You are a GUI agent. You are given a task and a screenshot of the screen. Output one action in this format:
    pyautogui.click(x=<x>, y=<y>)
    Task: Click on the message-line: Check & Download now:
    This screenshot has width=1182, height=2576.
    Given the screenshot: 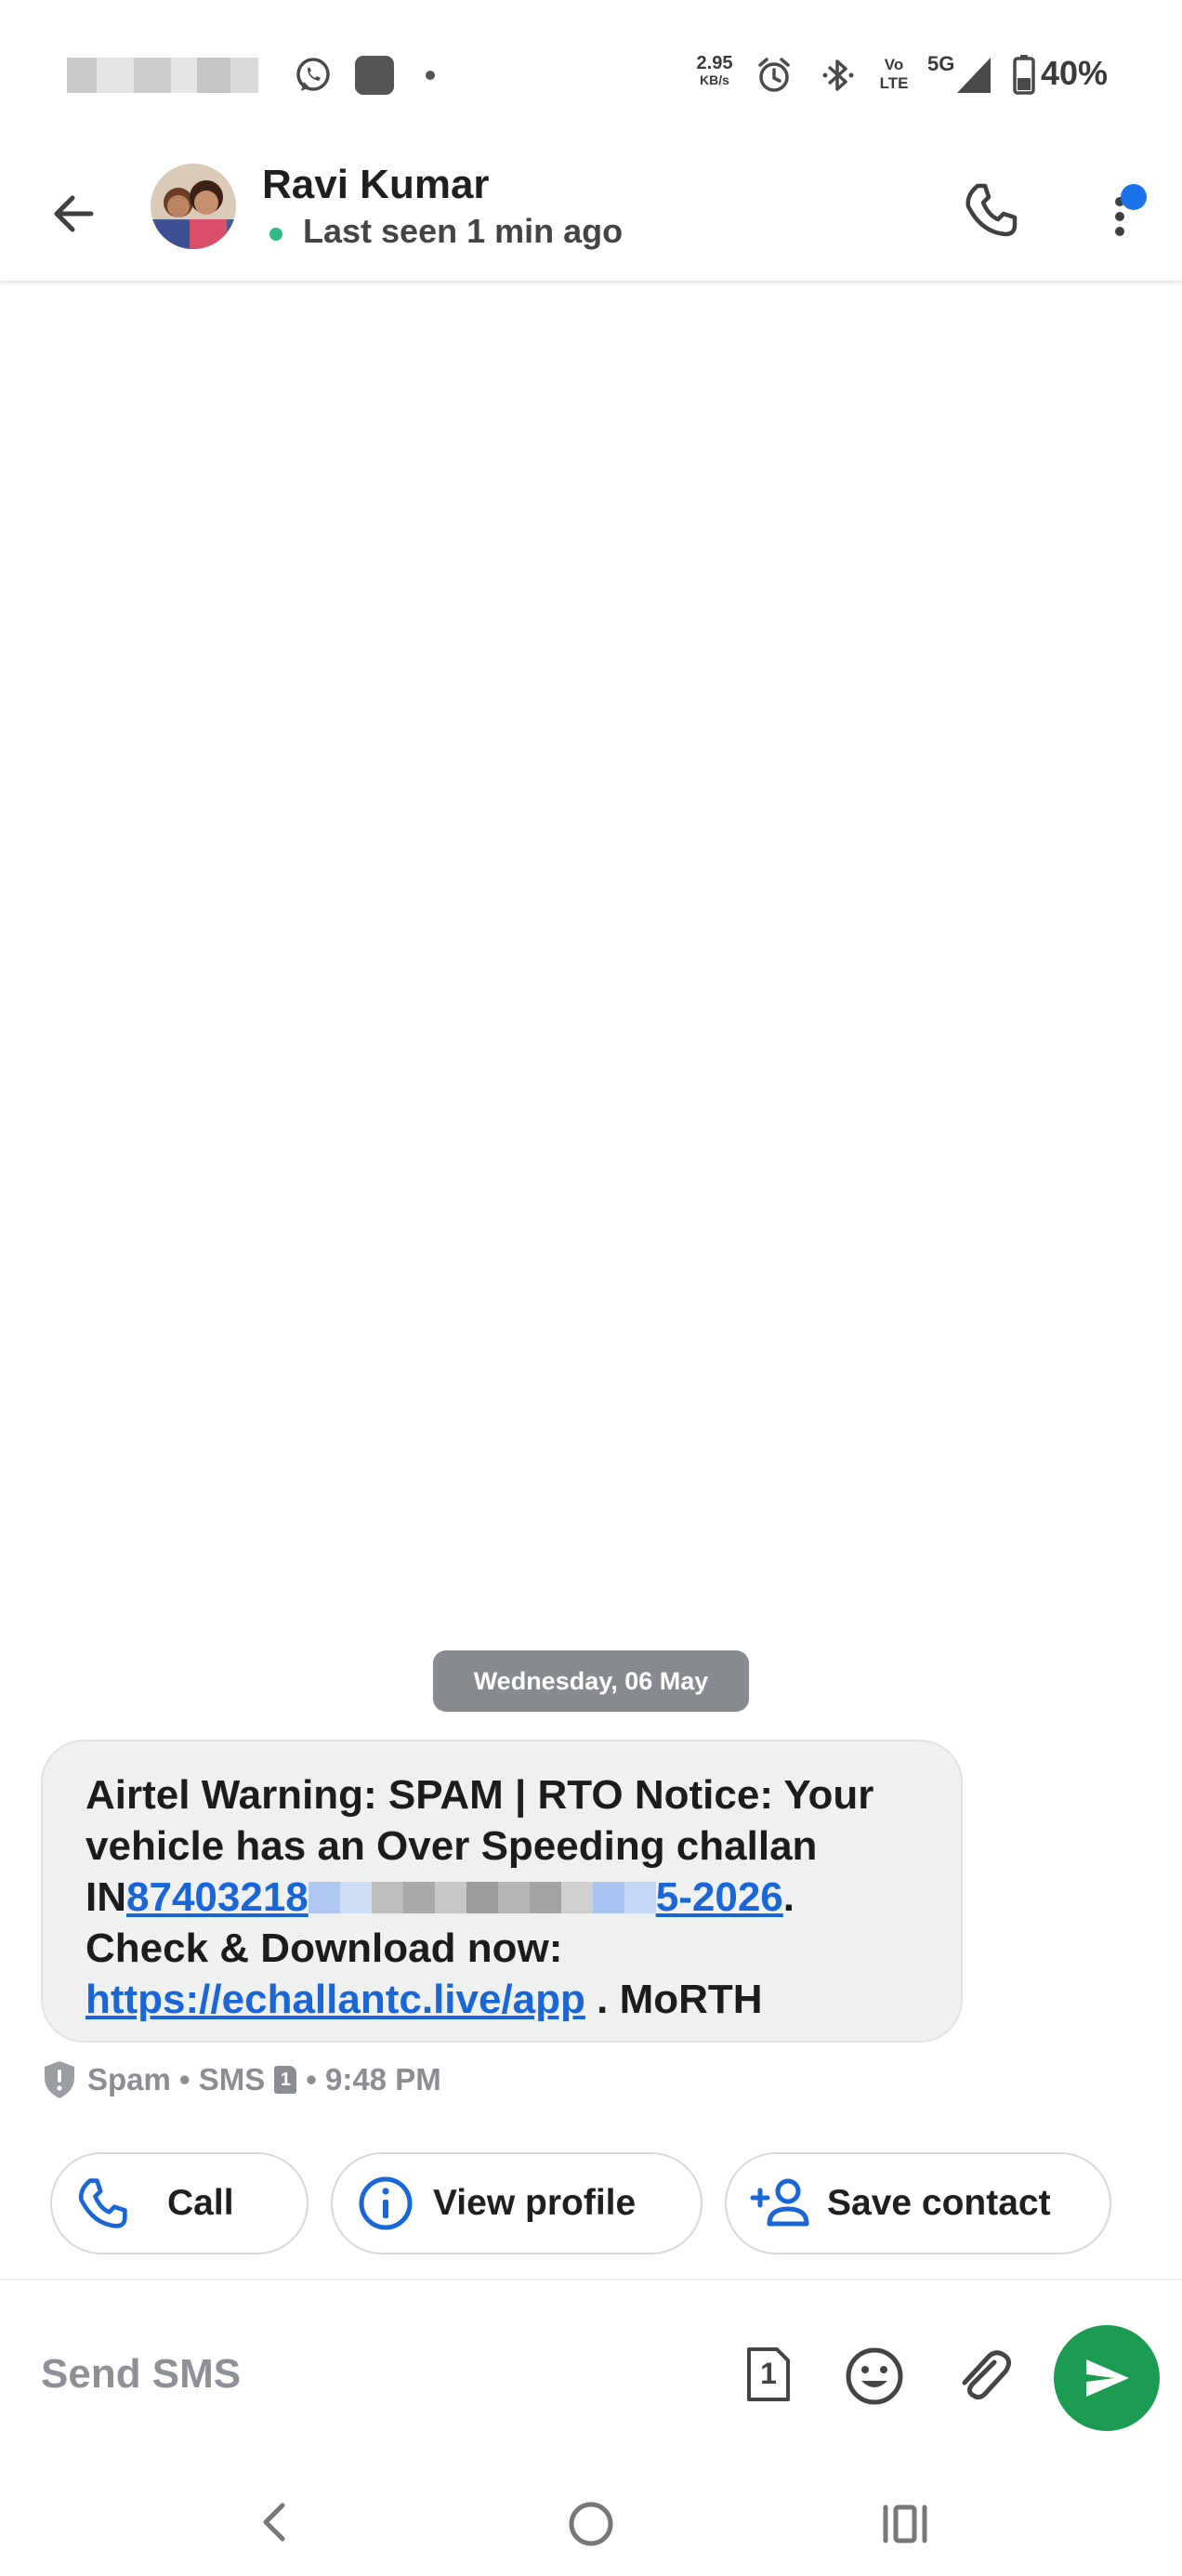 What is the action you would take?
    pyautogui.click(x=324, y=1948)
    